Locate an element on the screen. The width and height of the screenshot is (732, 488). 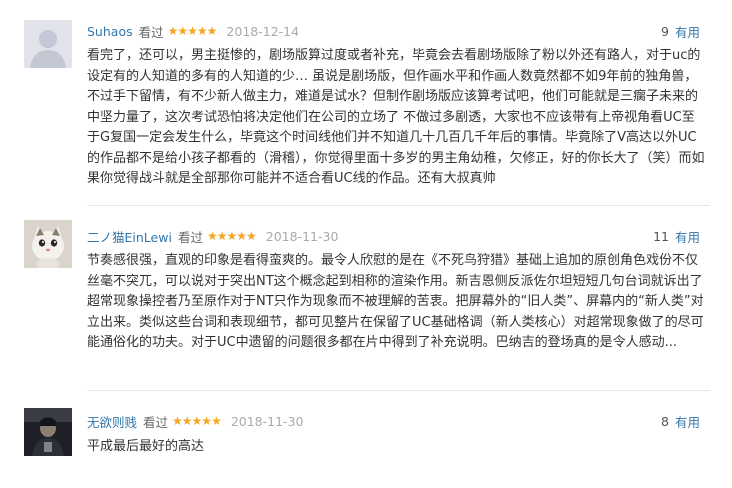
review-header: Suhaos 看过 ★★★★★ 2018-12-14 is located at coordinates (193, 31).